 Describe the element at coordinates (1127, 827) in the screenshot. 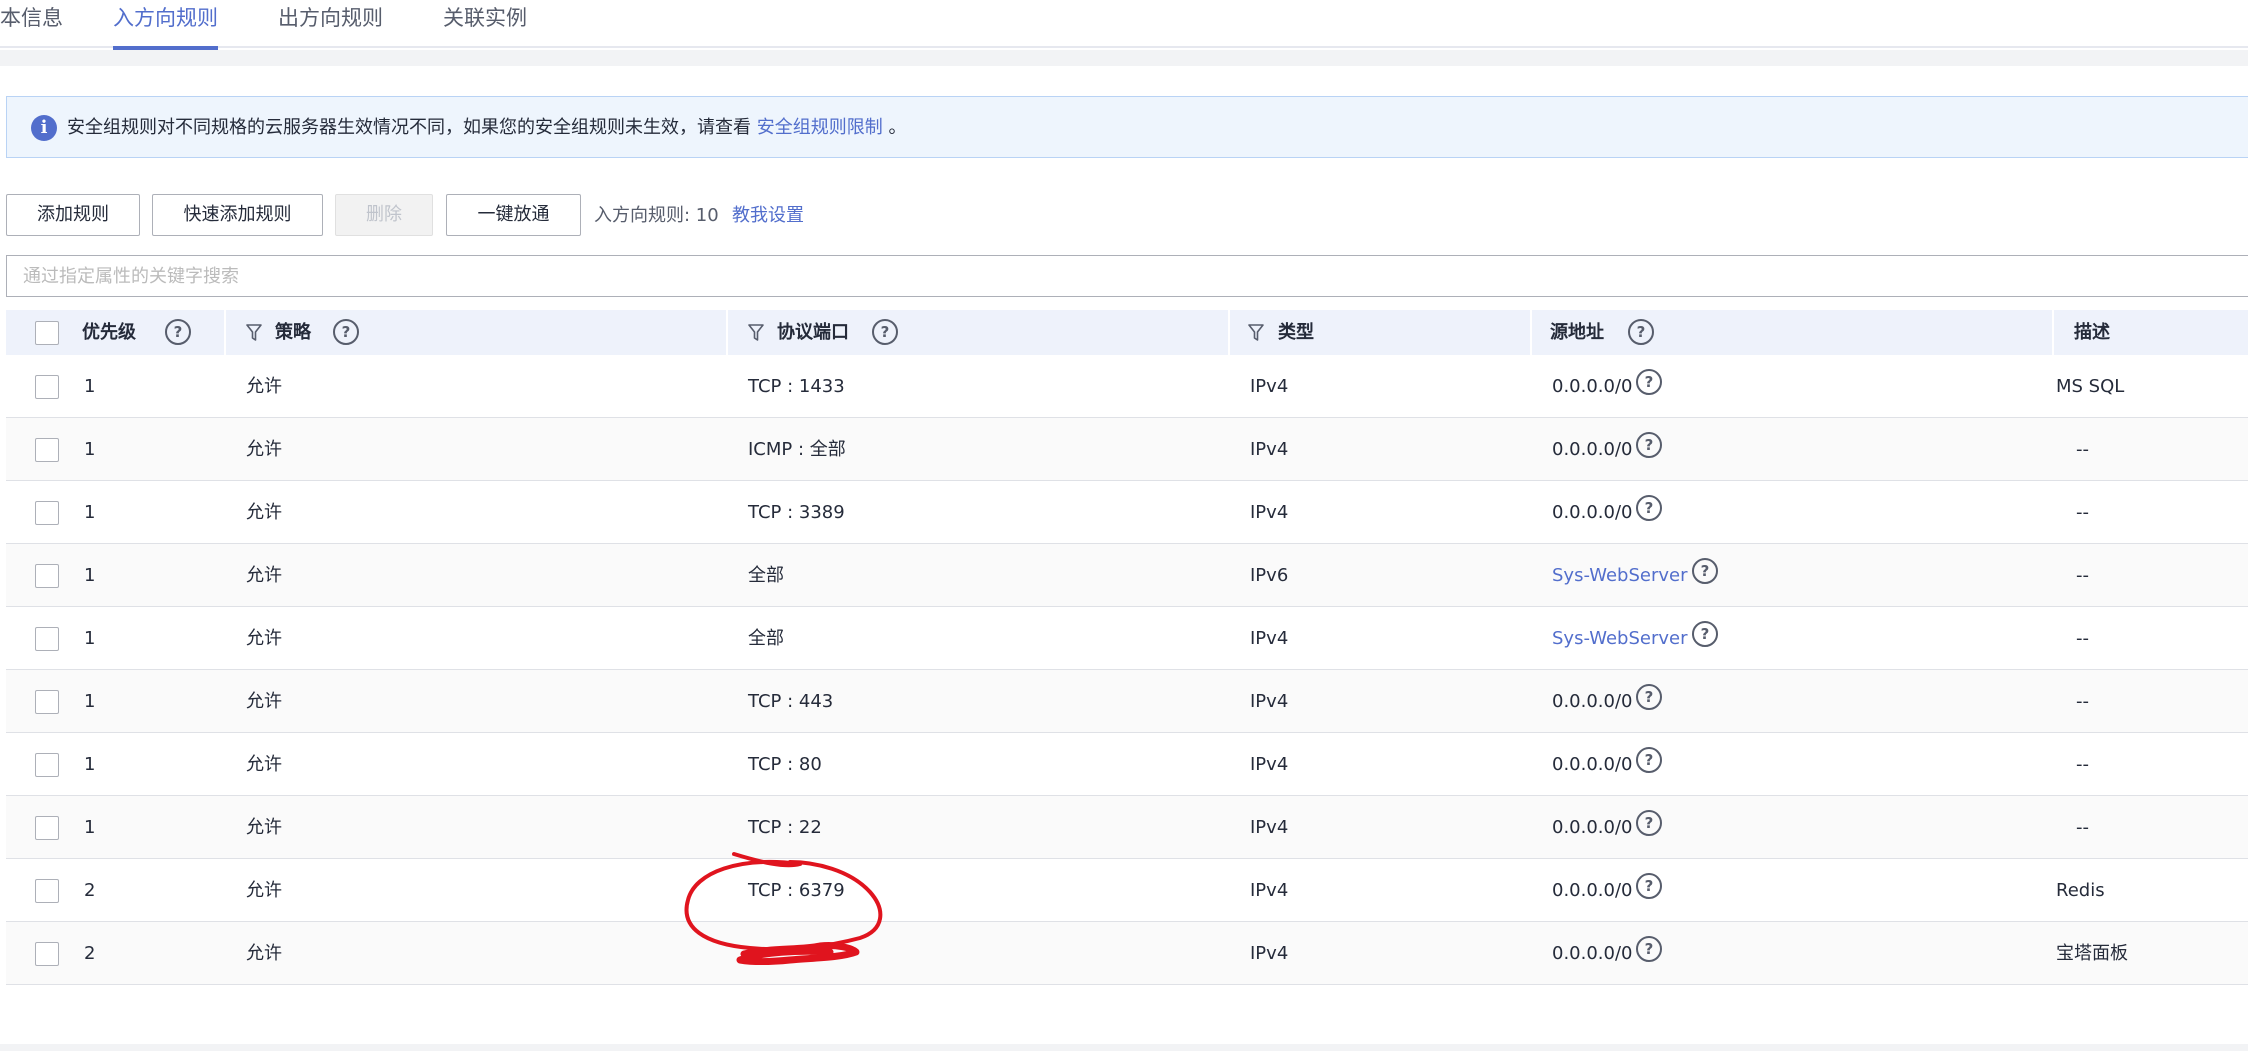

I see `table-row: 1 允许 TCP : 22 IPv4 0.0.0.0/0? --` at that location.